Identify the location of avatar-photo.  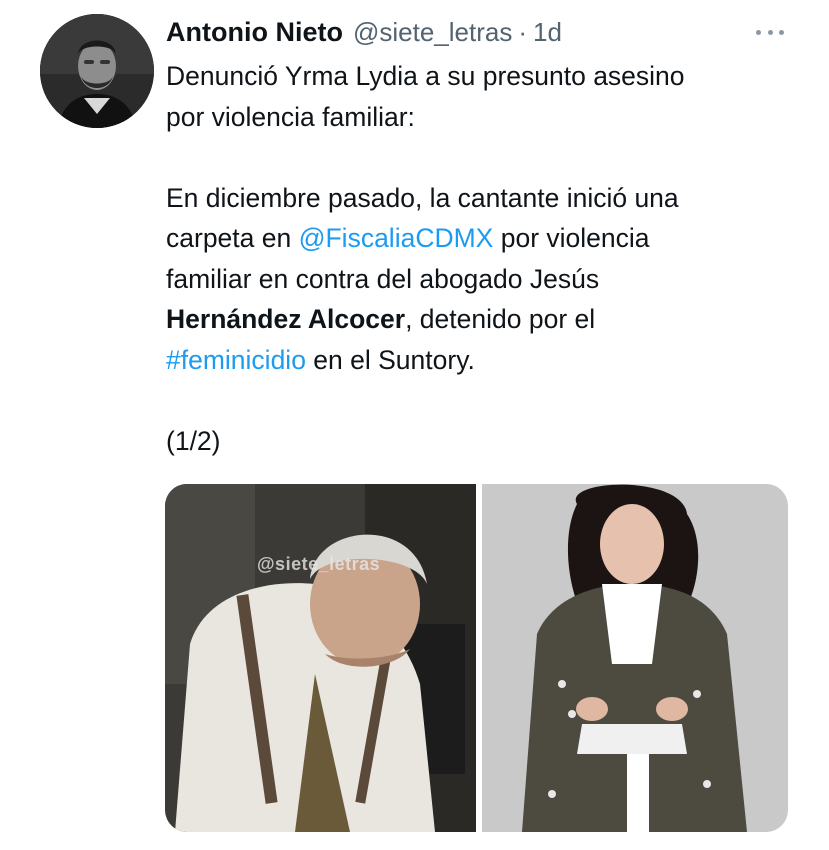
(97, 71).